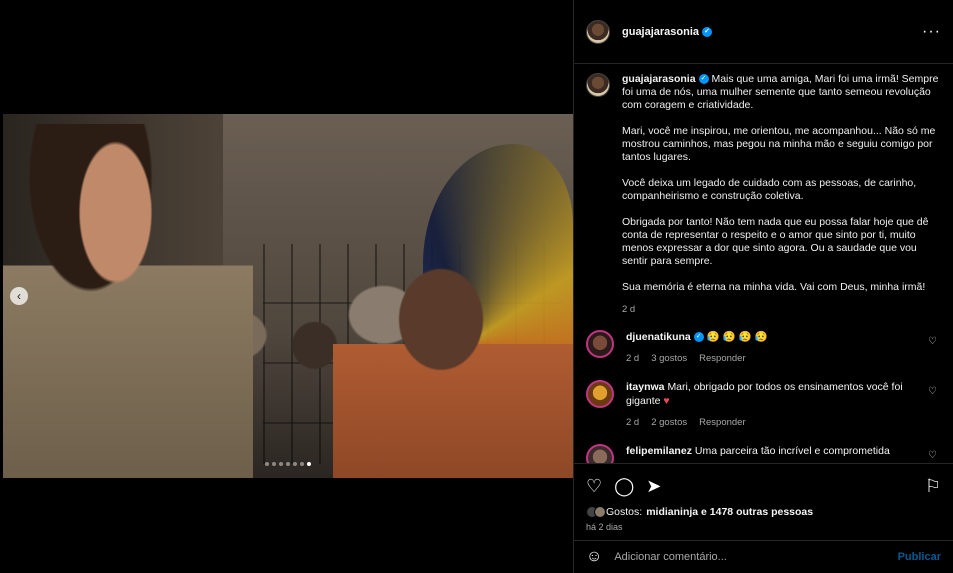 The image size is (953, 573). What do you see at coordinates (659, 451) in the screenshot?
I see `commenter-username: felipemilanez` at bounding box center [659, 451].